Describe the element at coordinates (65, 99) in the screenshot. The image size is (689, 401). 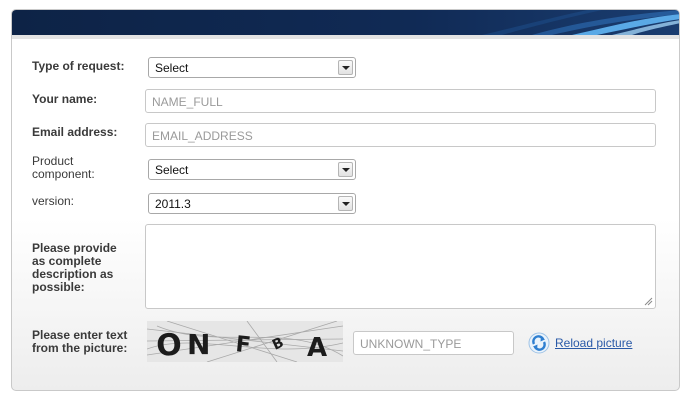
I see `name-label: Your name:` at that location.